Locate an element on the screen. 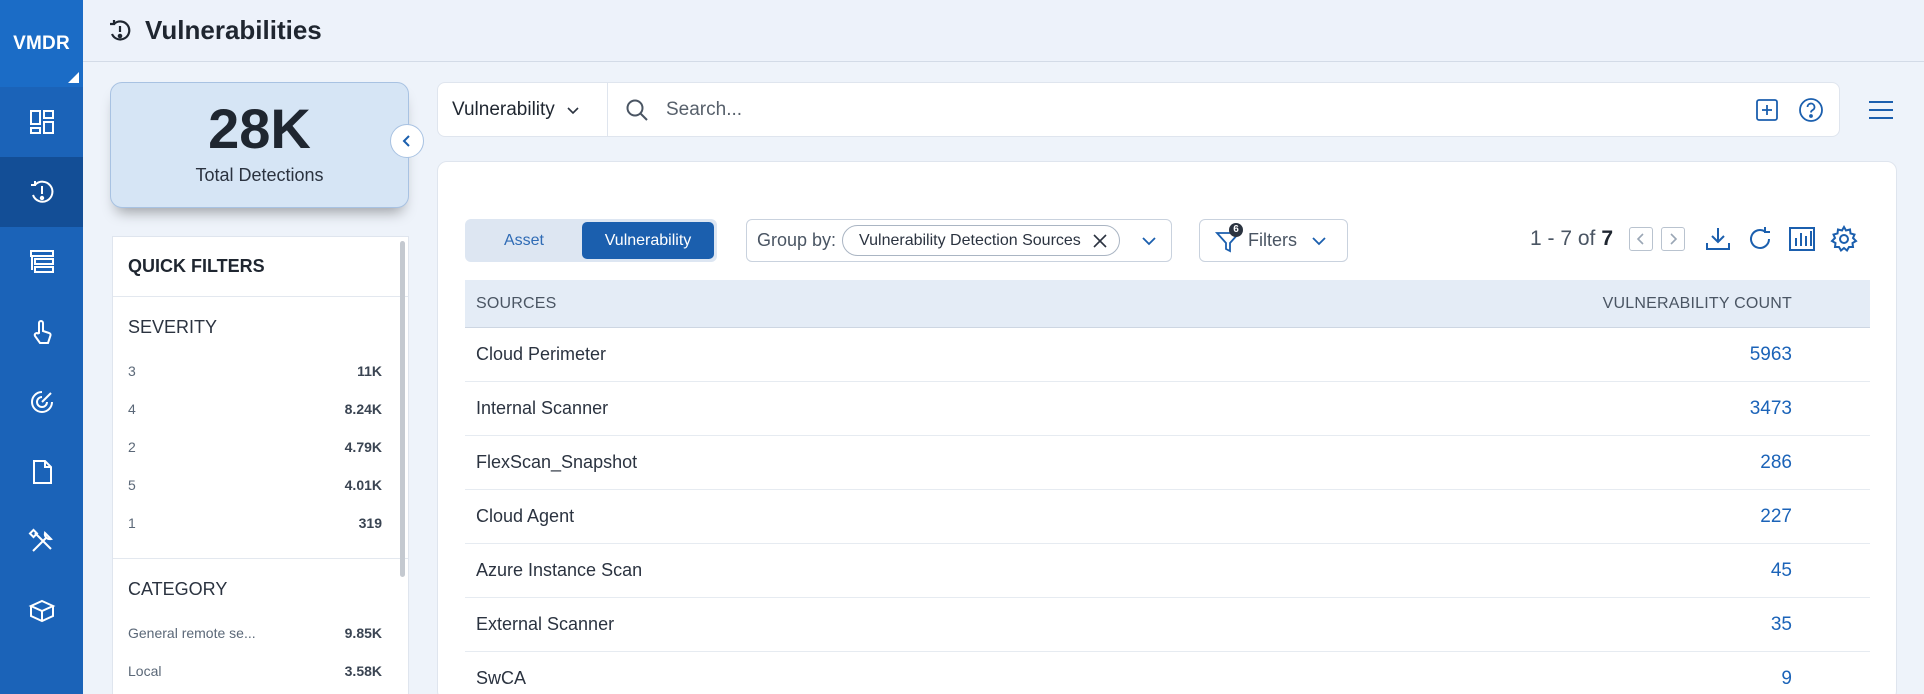 Image resolution: width=1924 pixels, height=694 pixels. vulnerability-count-link: 45 is located at coordinates (1781, 571).